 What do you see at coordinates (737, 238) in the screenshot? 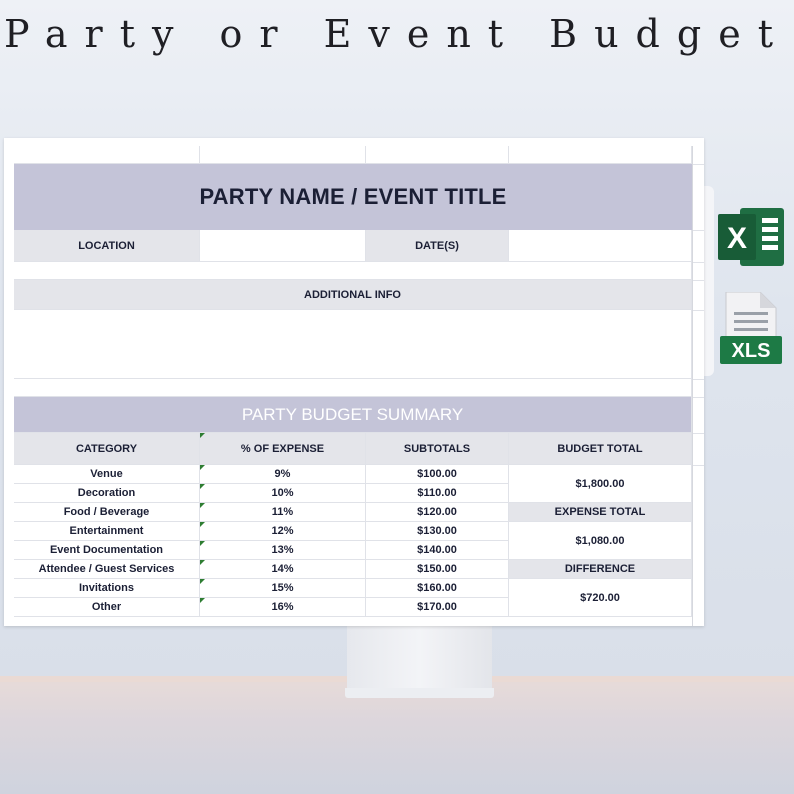
I see `excel-letter: X` at bounding box center [737, 238].